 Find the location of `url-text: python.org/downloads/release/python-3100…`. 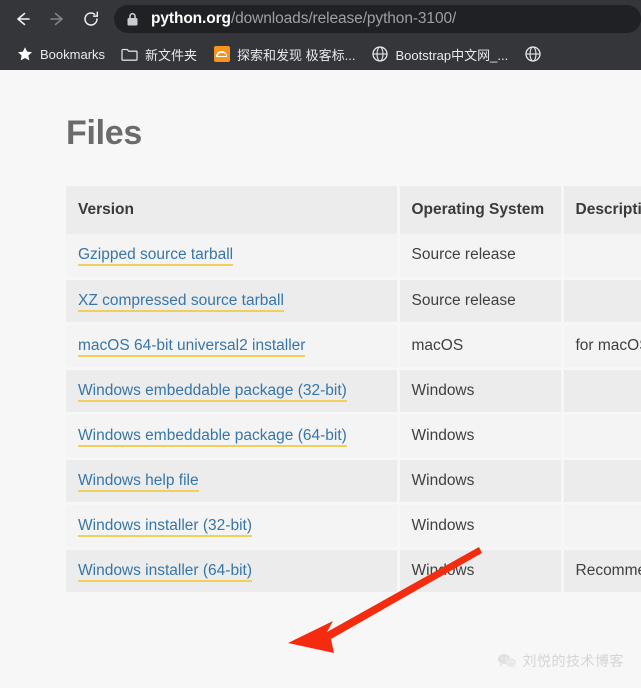

url-text: python.org/downloads/release/python-3100… is located at coordinates (303, 19).